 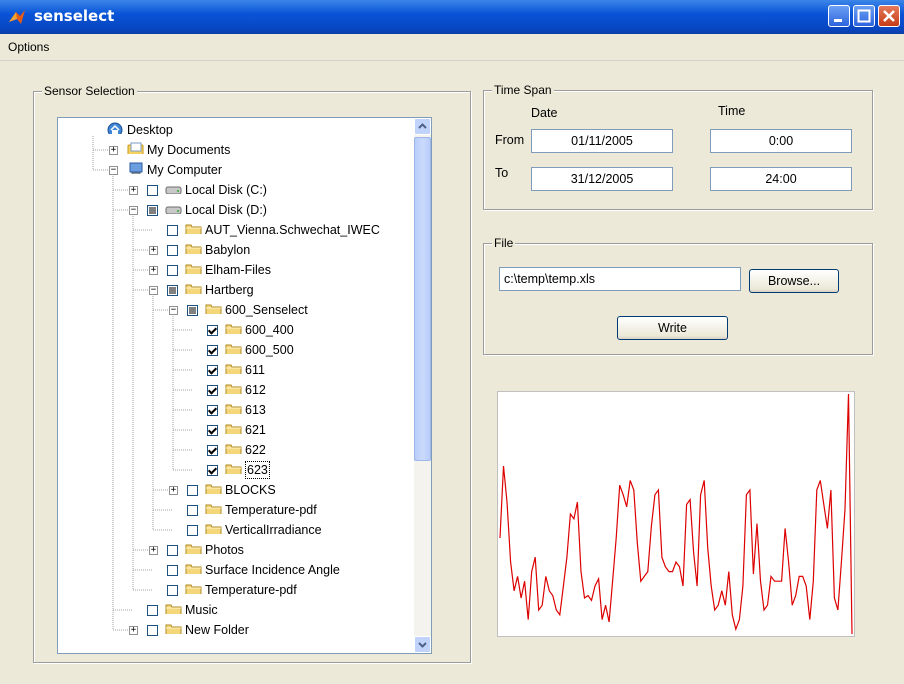 I want to click on tree-node-label: VerticalIrradiance, so click(x=273, y=530).